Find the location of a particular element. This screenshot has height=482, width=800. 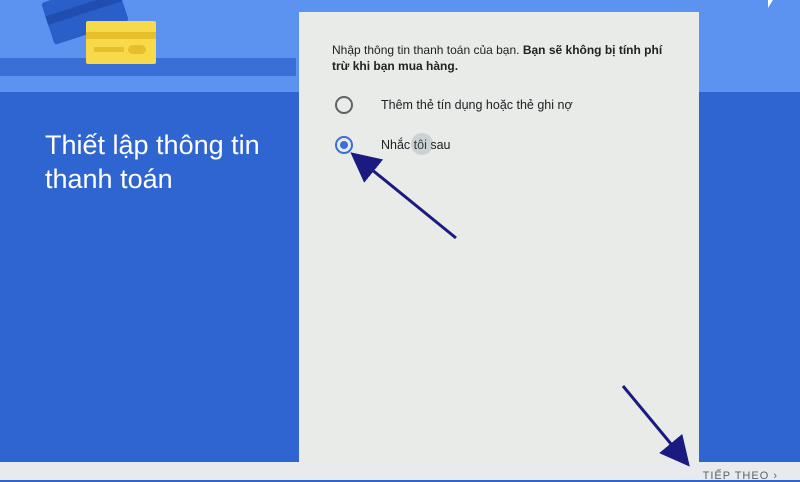

option-add-card: Thêm thẻ tín dụng hoặc thẻ ghi nợ is located at coordinates (454, 105).